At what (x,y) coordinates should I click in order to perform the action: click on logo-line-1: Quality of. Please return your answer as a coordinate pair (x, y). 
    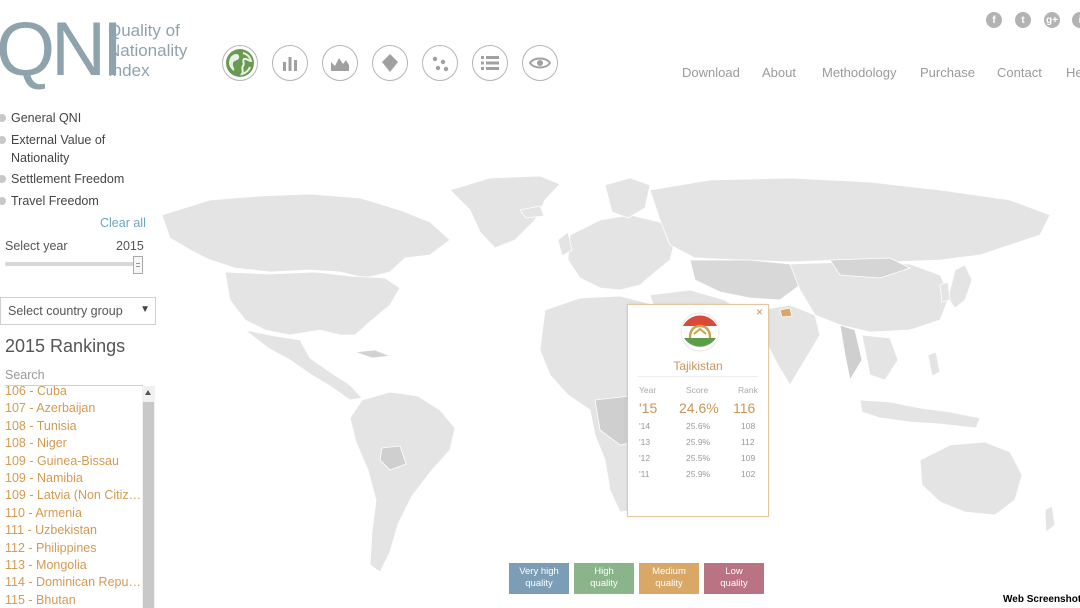
    Looking at the image, I should click on (144, 30).